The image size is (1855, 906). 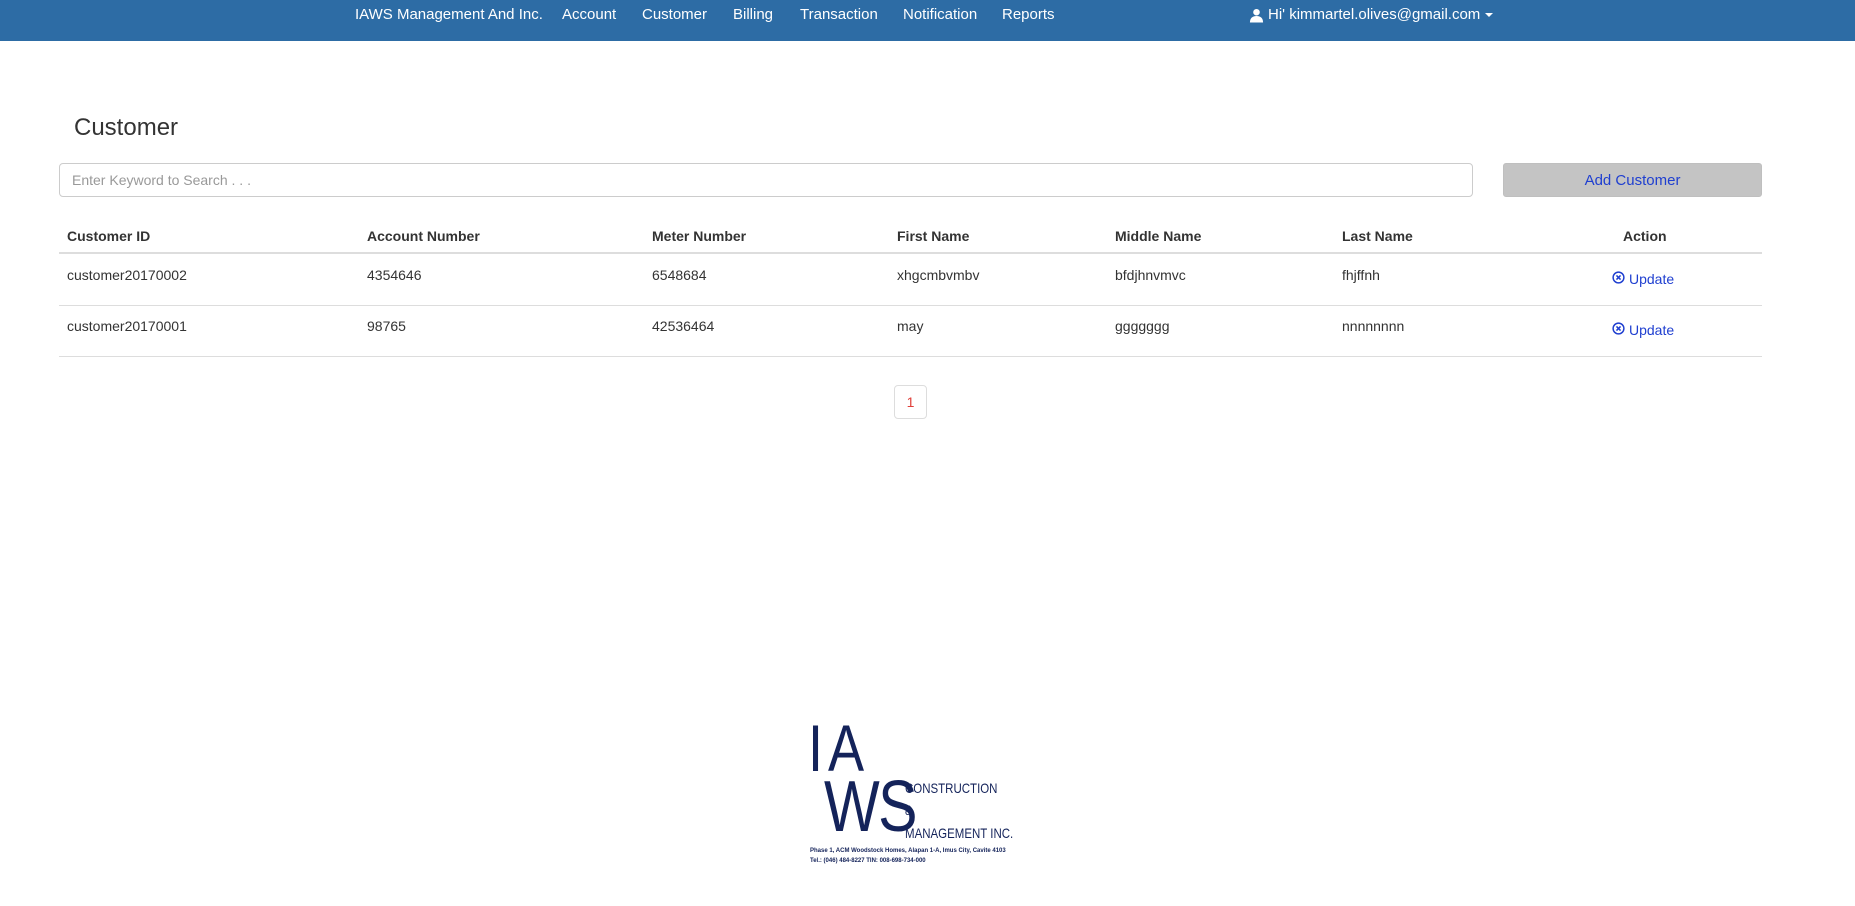 I want to click on nav-item-notification: Notification, so click(x=940, y=15).